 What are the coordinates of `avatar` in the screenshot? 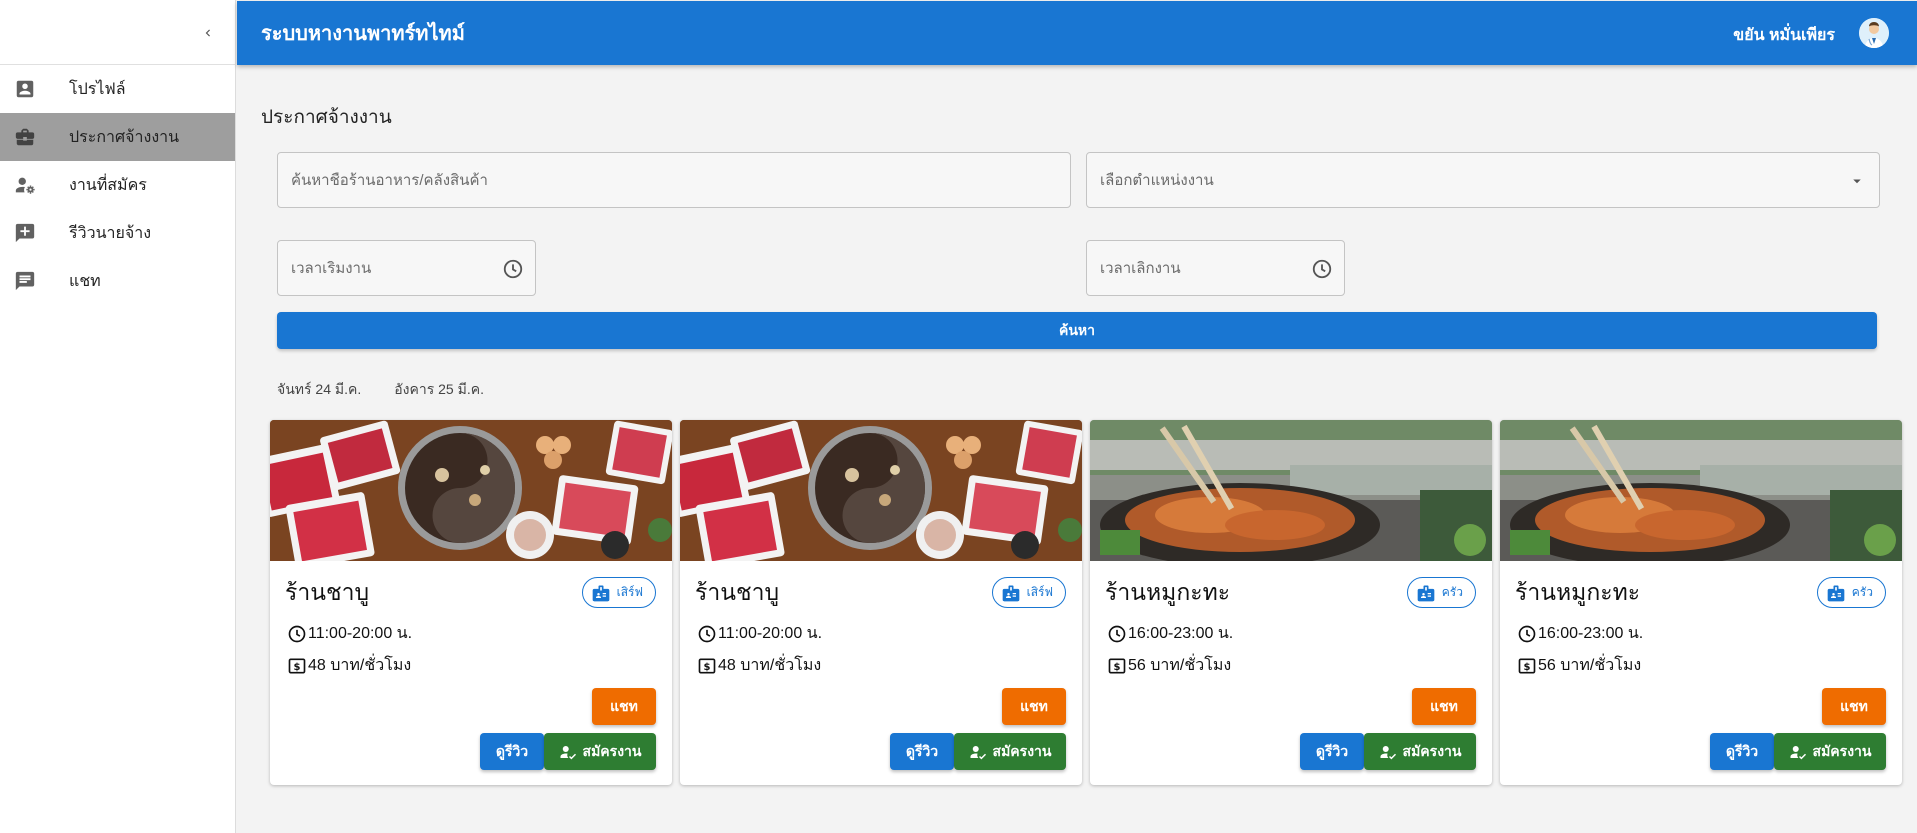 It's located at (1874, 33).